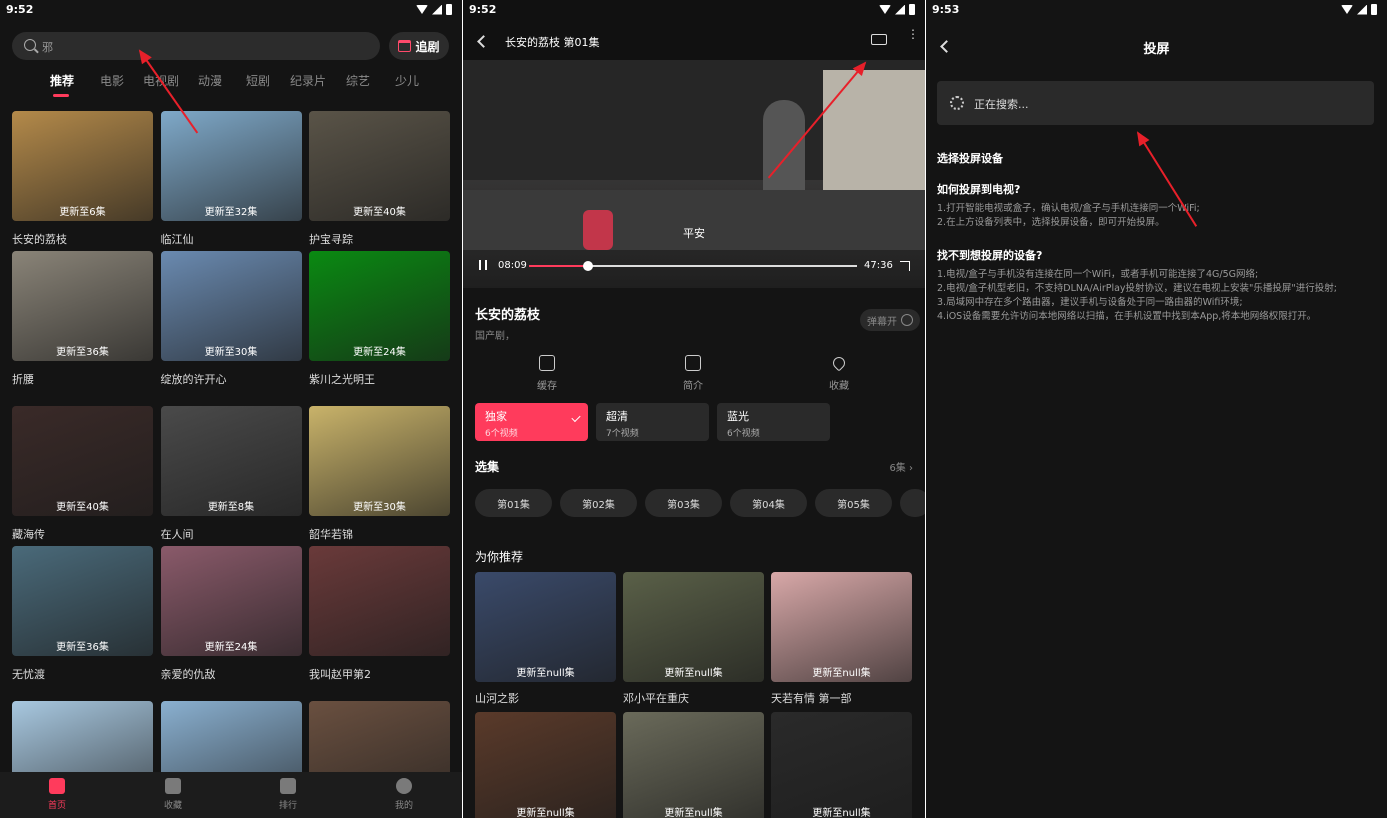 This screenshot has height=818, width=1387. What do you see at coordinates (694, 41) in the screenshot?
I see `player-header: 长安的荔枝 第01集 ⋮` at bounding box center [694, 41].